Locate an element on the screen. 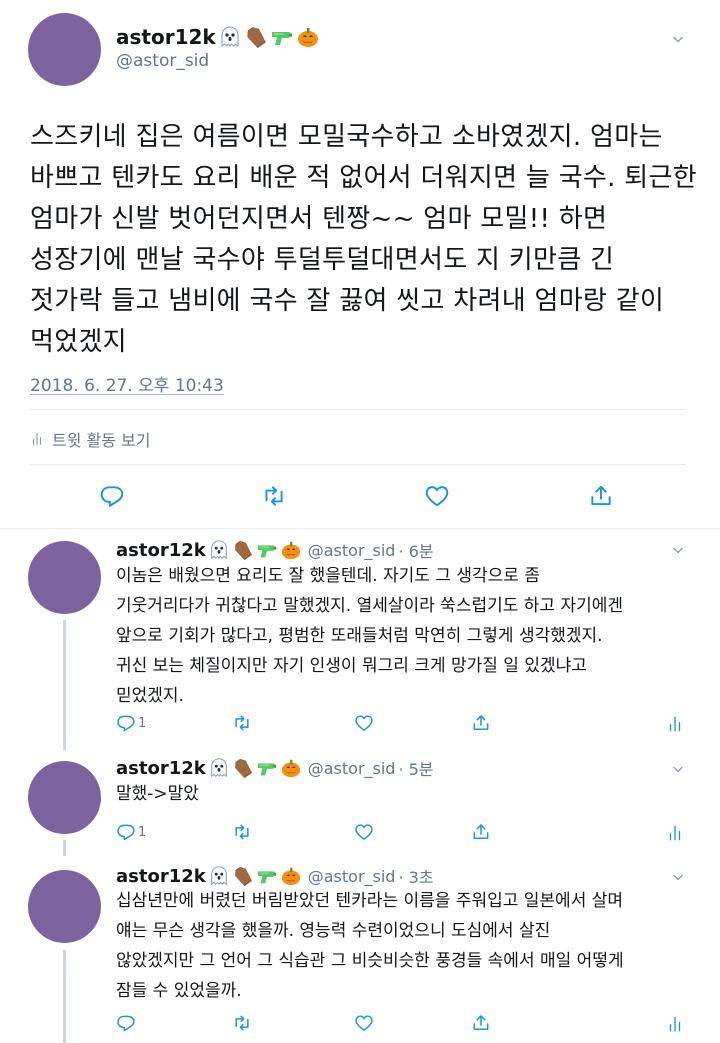 Image resolution: width=720 pixels, height=1043 pixels. reply-line: 귀신 보는 체질이지만 자기 인생이 뭐그리 크게 망가질 일 있겠냐고 is located at coordinates (351, 666).